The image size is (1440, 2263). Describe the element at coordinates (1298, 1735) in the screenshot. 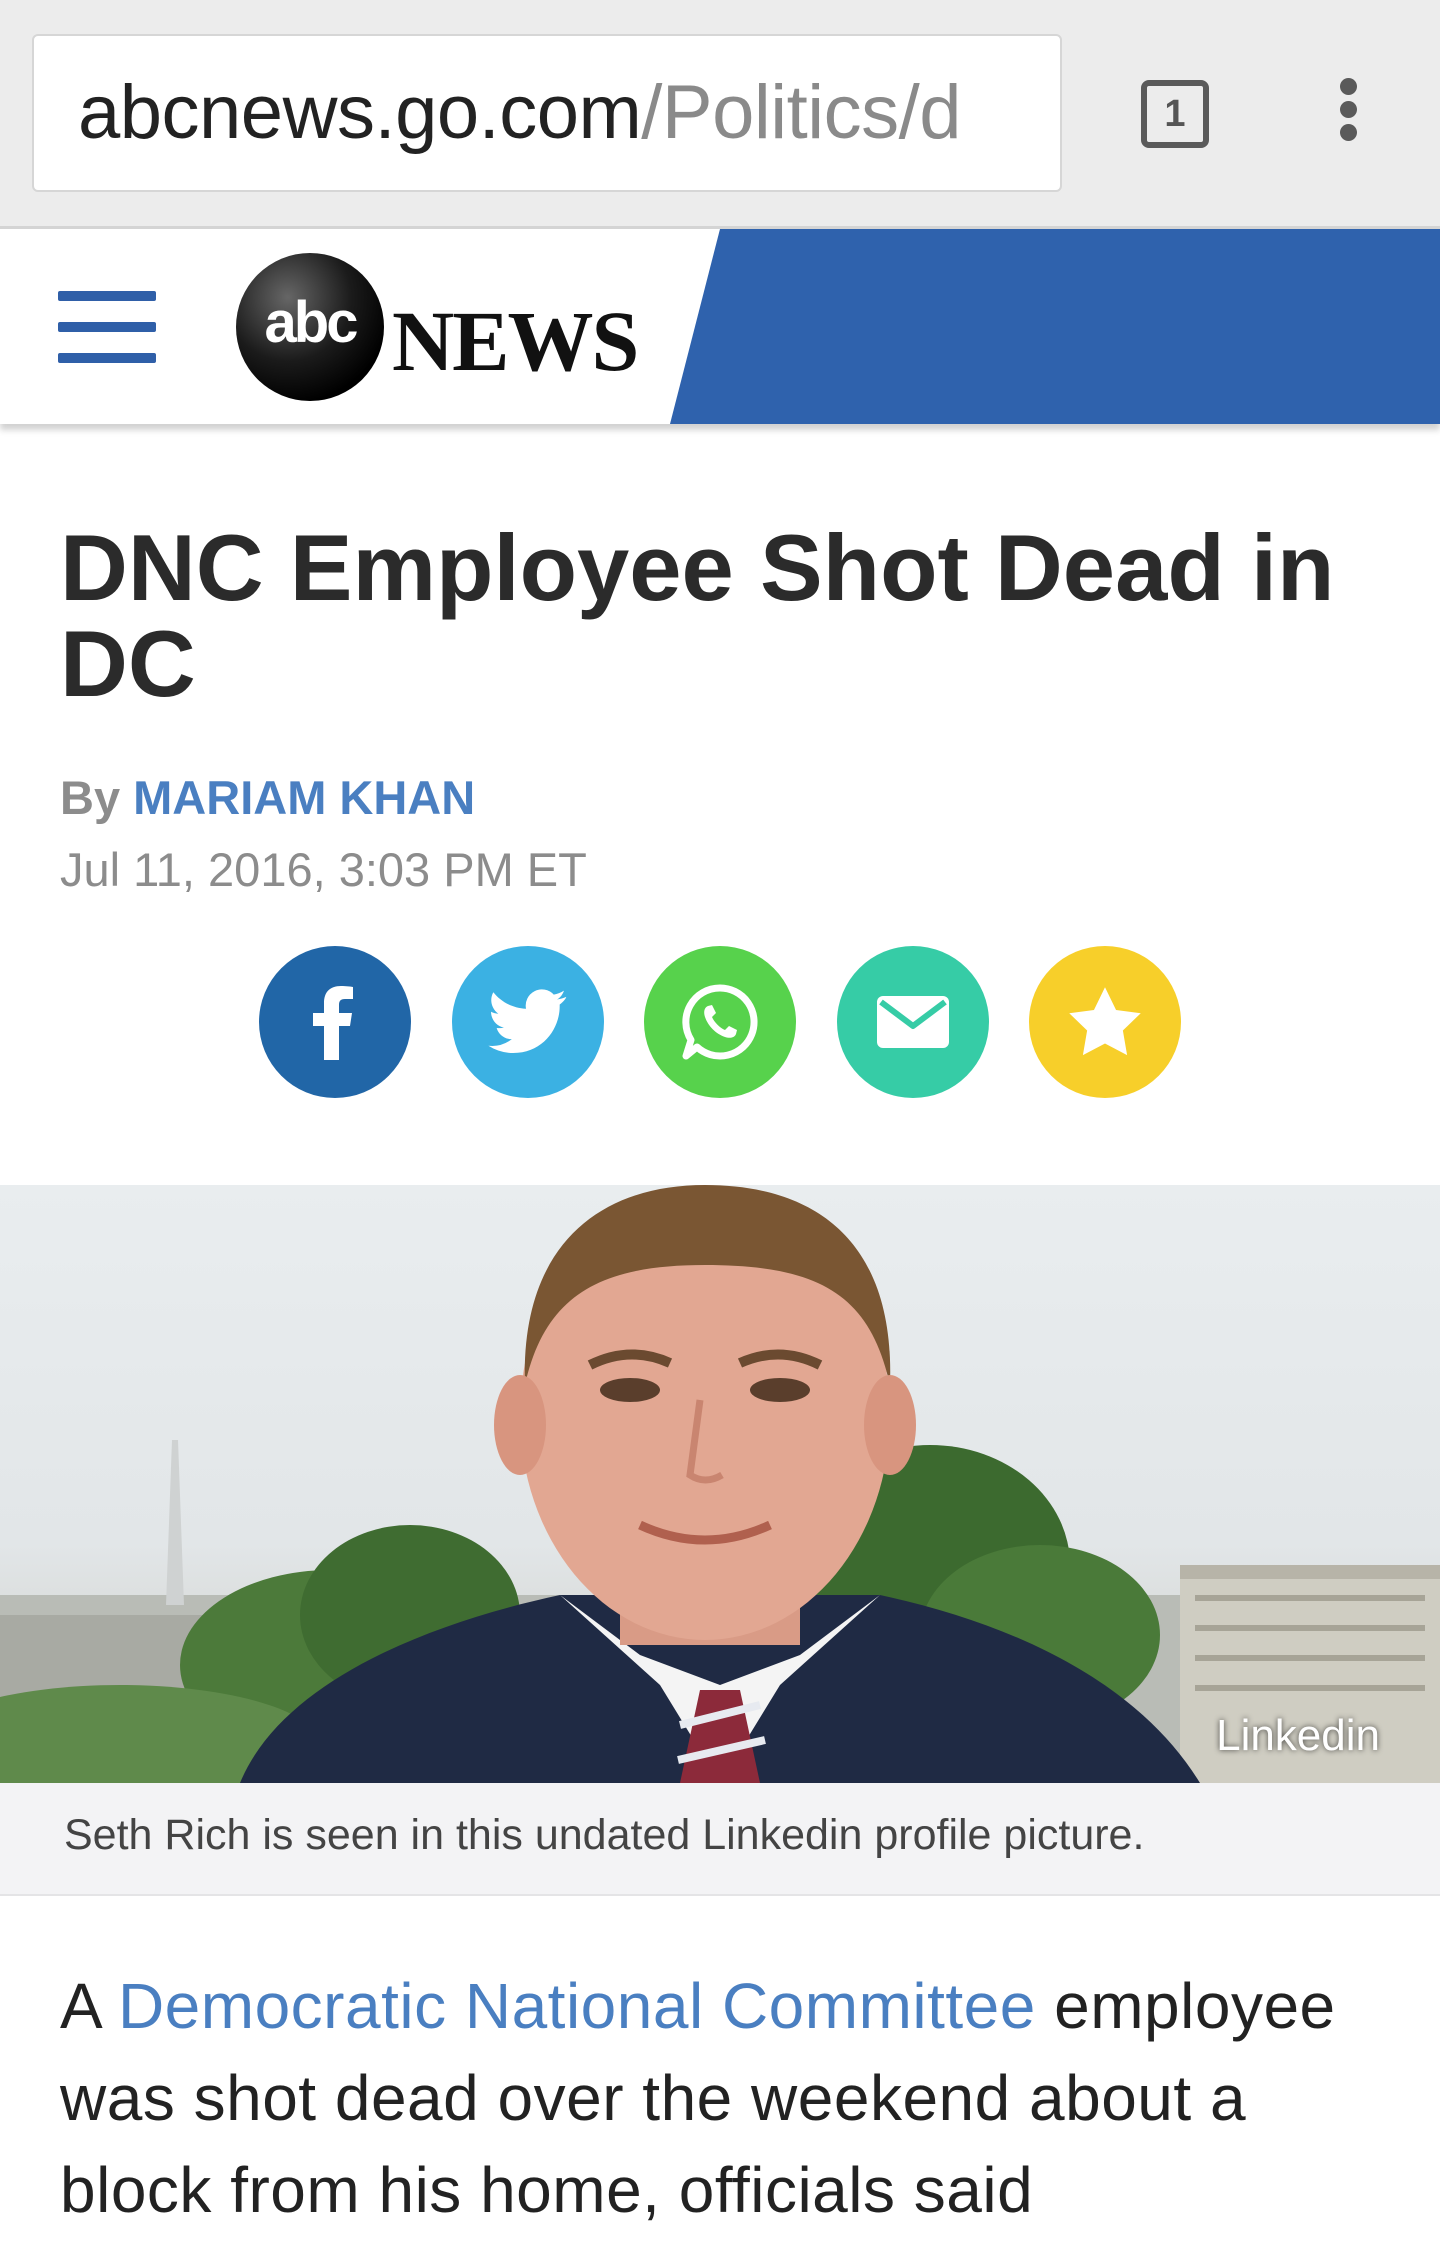

I see `photo-credit: Linkedin` at that location.